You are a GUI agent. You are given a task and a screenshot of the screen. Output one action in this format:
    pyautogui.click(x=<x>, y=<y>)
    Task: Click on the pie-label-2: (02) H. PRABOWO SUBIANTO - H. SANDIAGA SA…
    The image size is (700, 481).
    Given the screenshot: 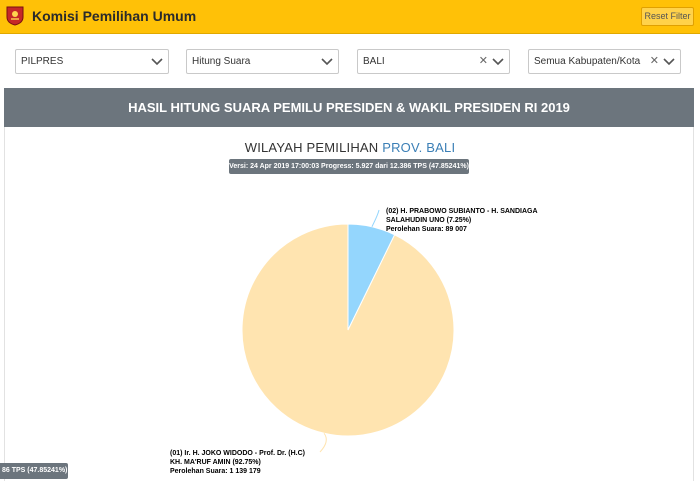 What is the action you would take?
    pyautogui.click(x=462, y=220)
    